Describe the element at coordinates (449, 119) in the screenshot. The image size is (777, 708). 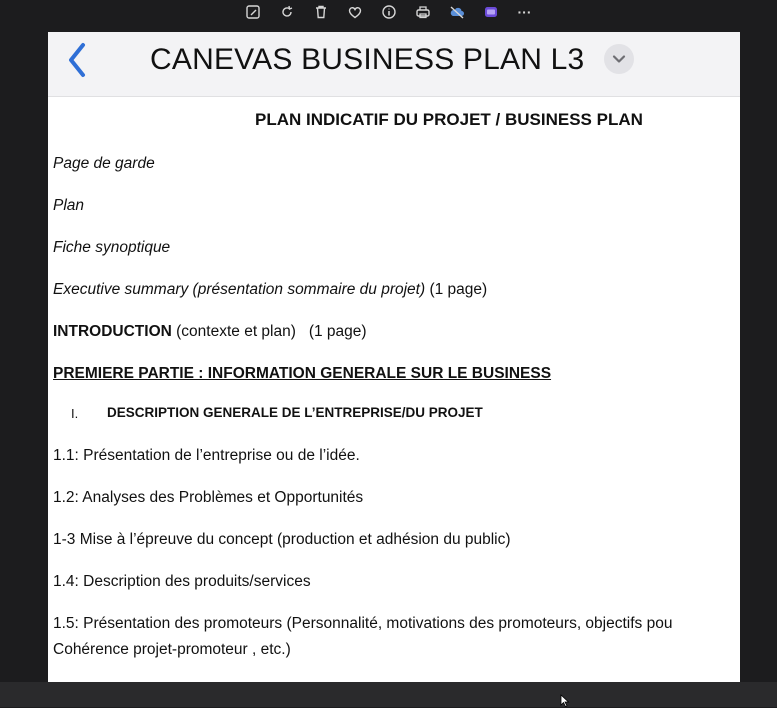
I see `document-heading: PLAN INDICATIF DU PROJET / BUSINESS PLAN` at that location.